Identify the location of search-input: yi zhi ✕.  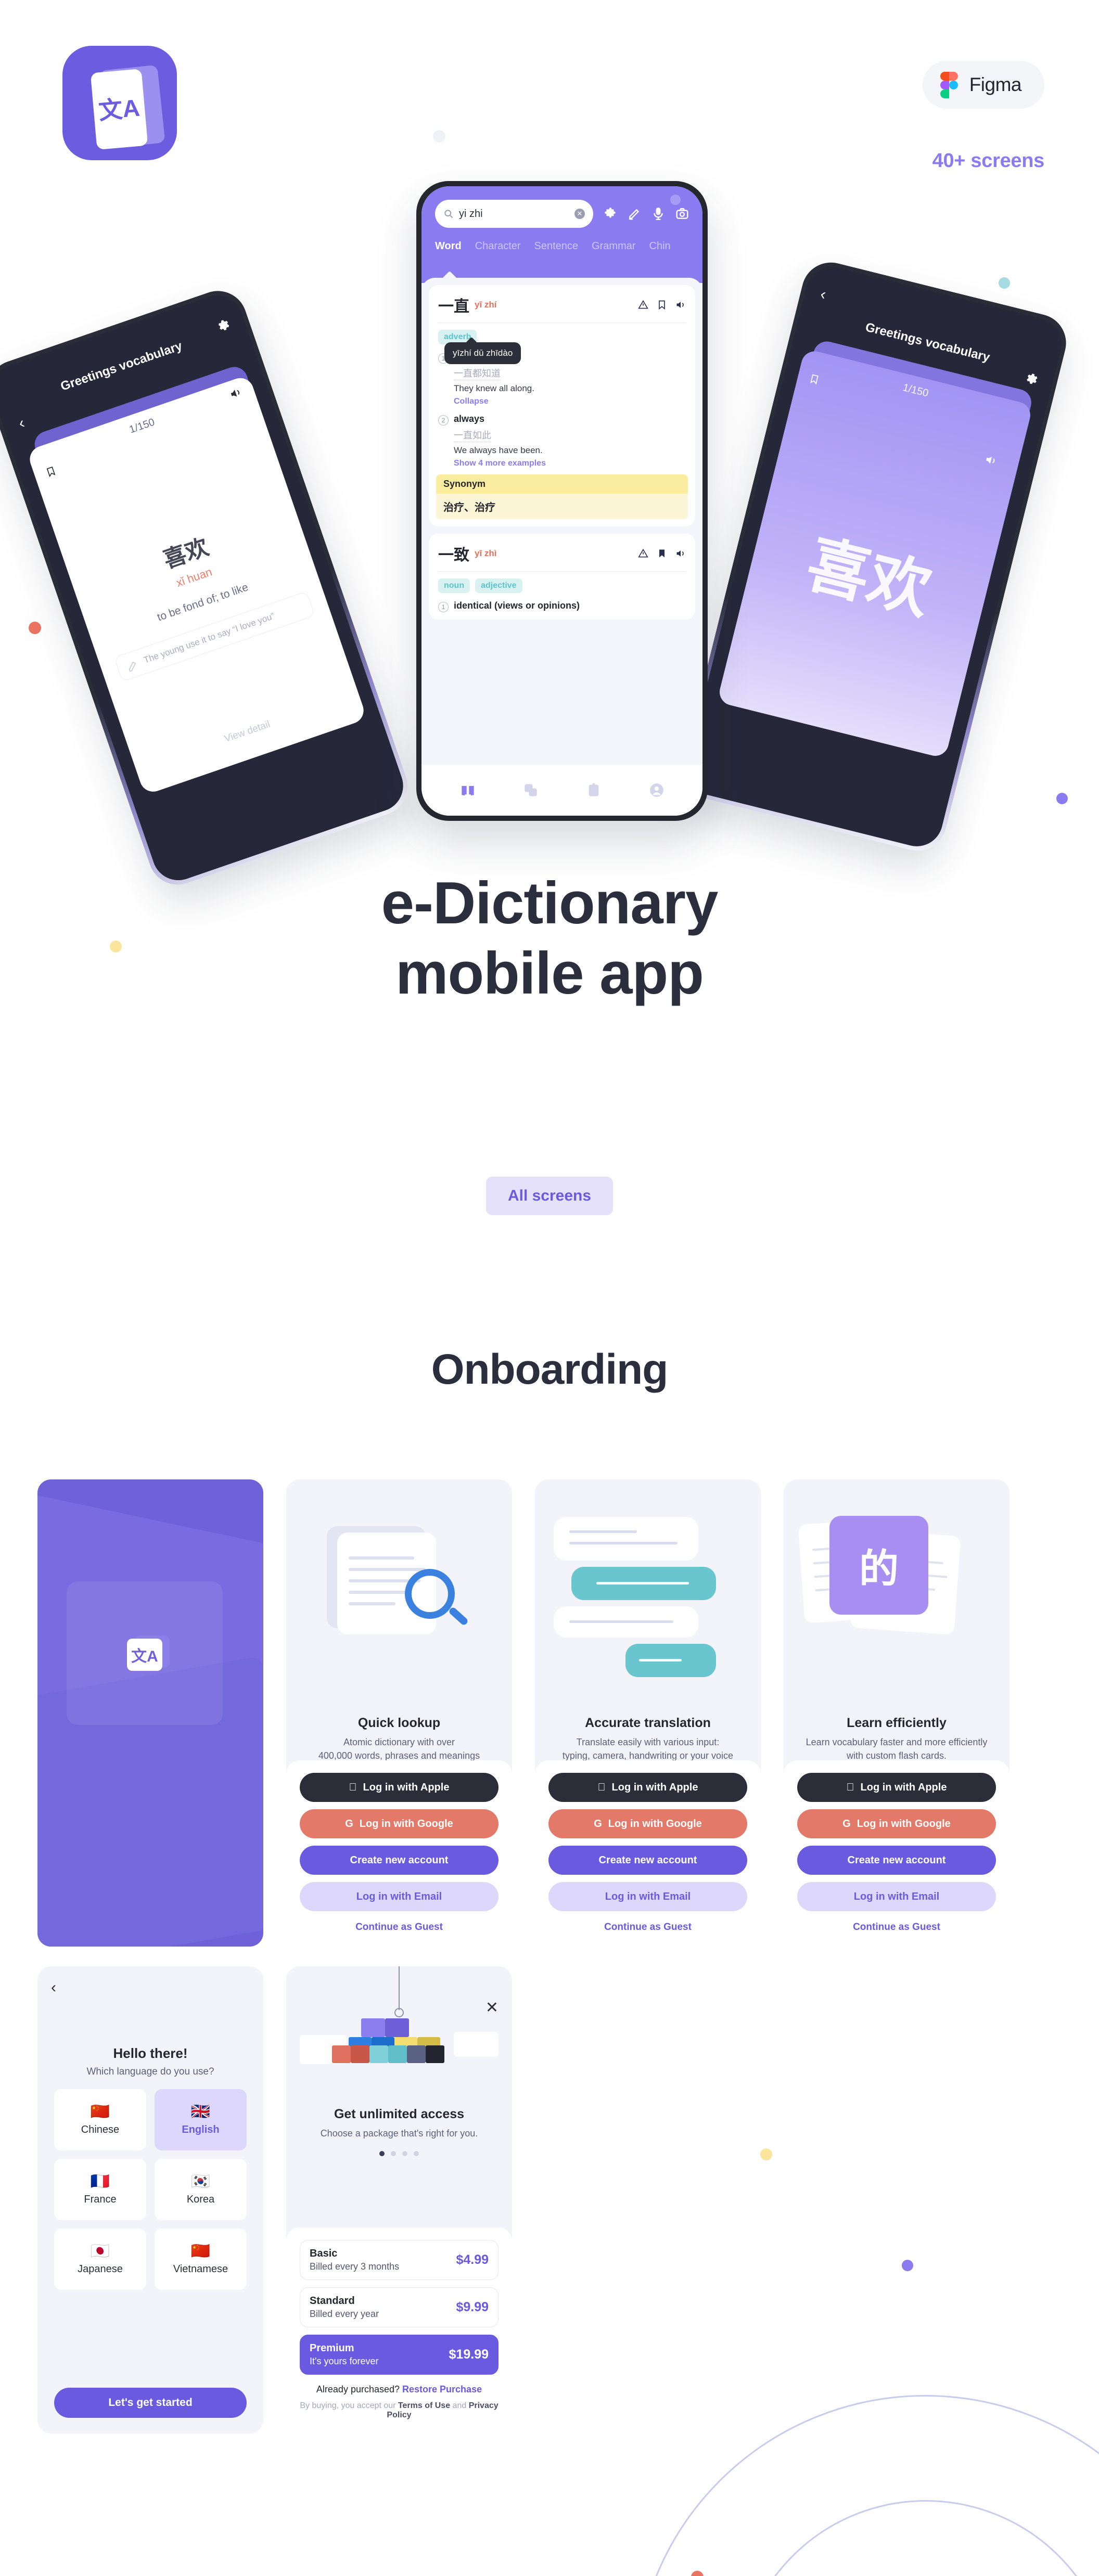
(514, 214).